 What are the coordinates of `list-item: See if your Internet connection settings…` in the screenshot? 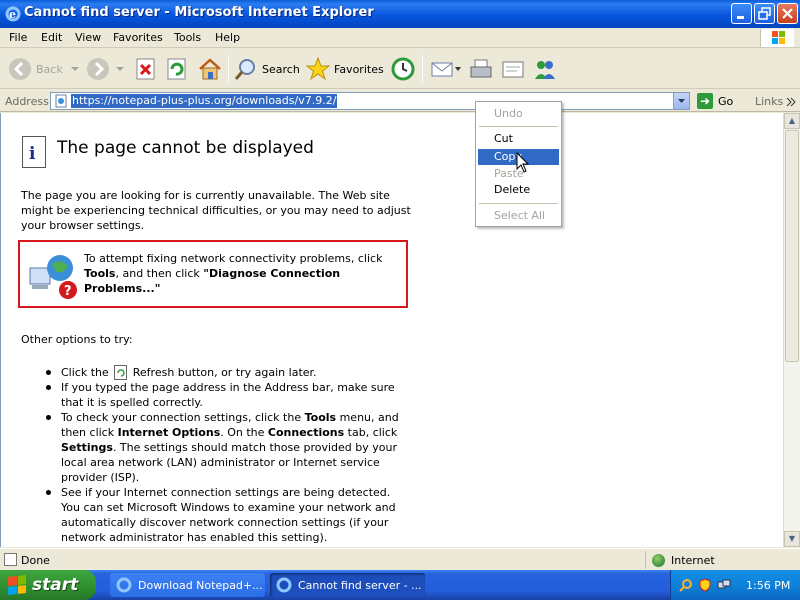 It's located at (224, 515).